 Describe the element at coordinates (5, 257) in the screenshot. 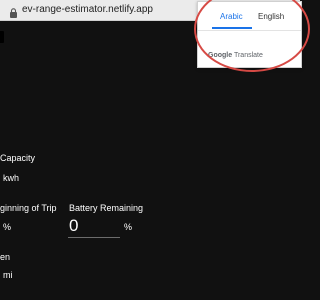

I see `distance-label: en` at that location.